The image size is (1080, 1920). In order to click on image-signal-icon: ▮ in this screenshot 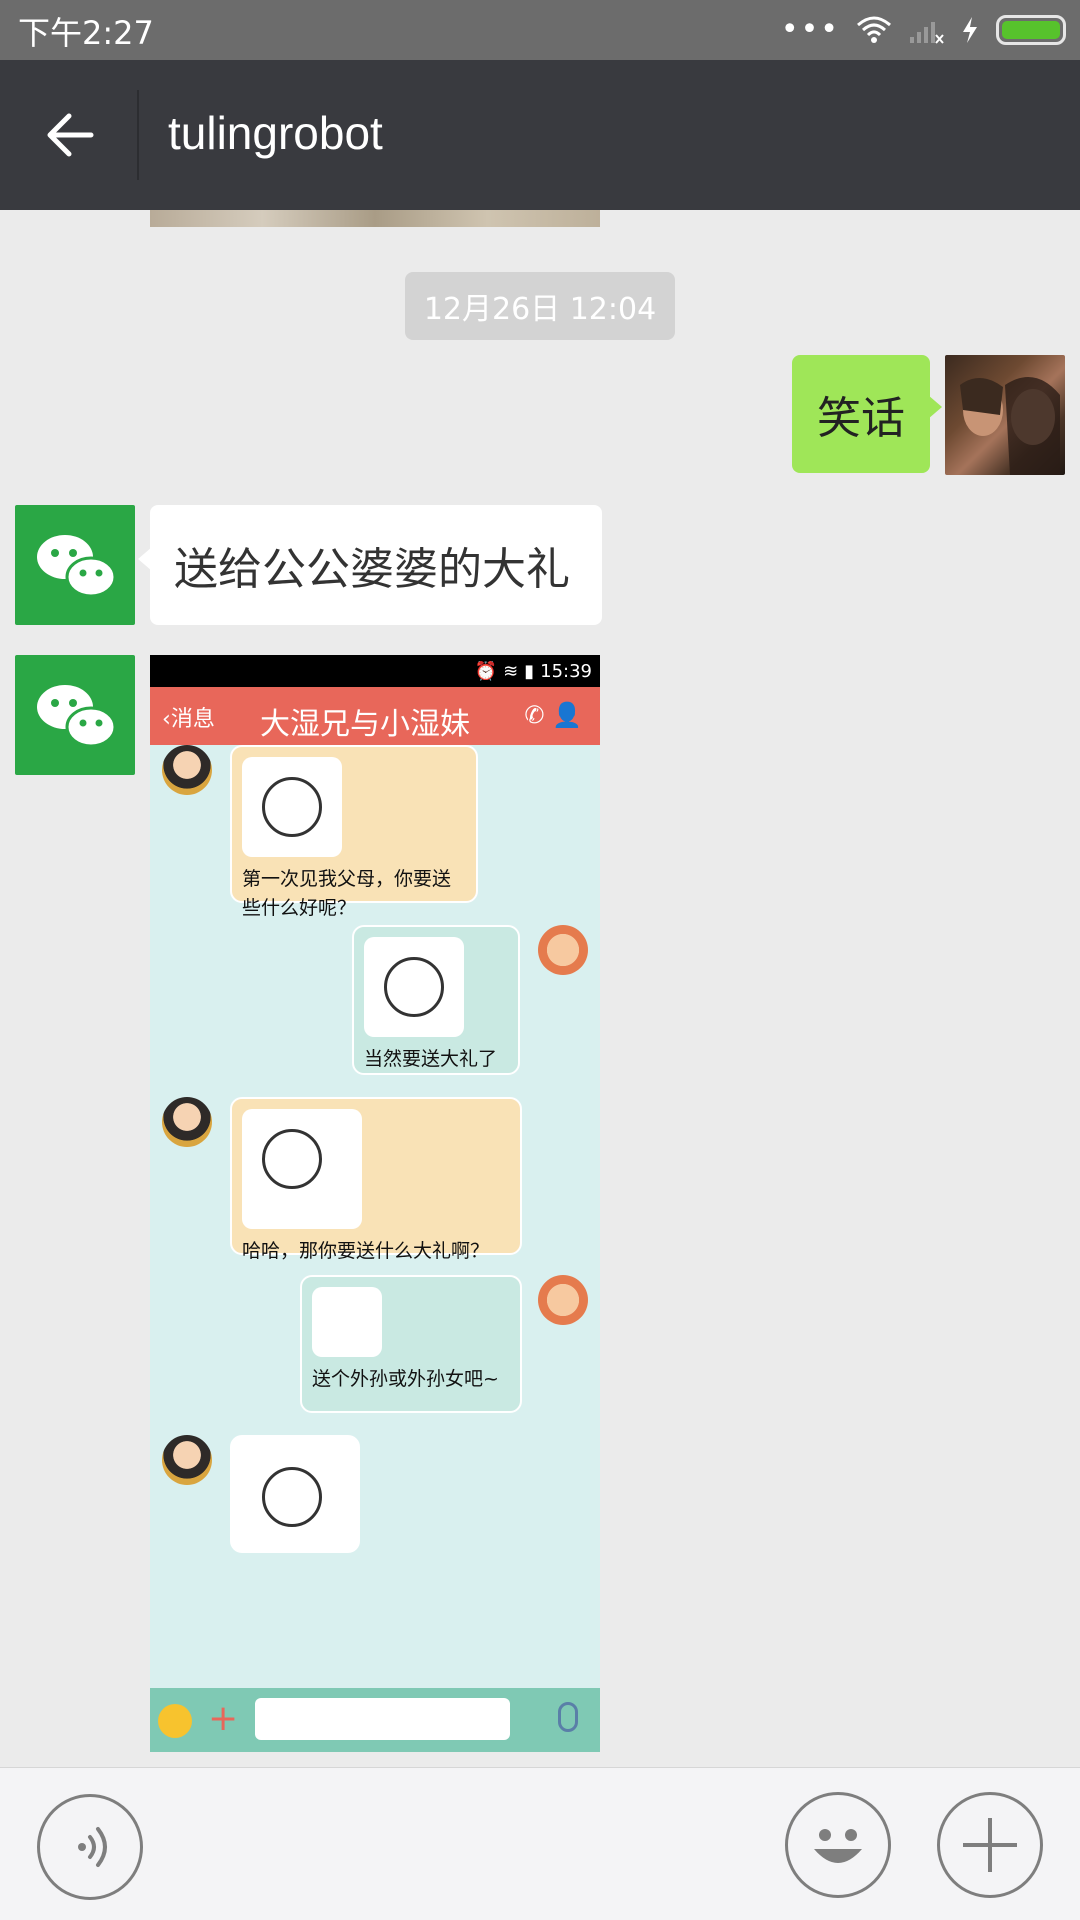, I will do `click(529, 671)`.